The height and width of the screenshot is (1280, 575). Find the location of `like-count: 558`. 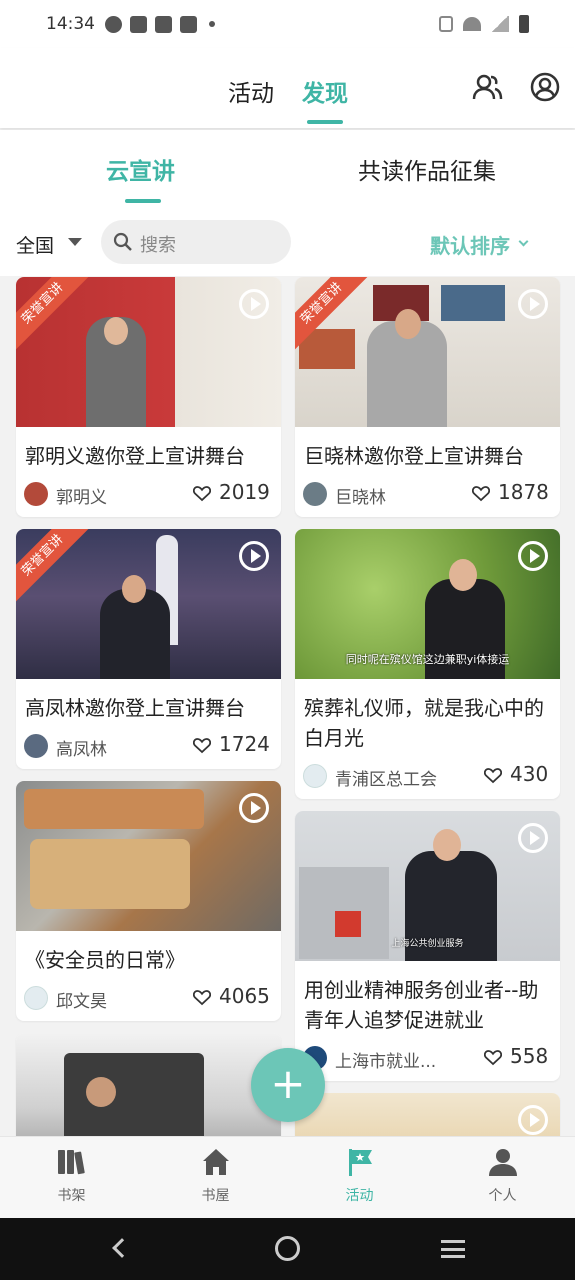

like-count: 558 is located at coordinates (529, 1056).